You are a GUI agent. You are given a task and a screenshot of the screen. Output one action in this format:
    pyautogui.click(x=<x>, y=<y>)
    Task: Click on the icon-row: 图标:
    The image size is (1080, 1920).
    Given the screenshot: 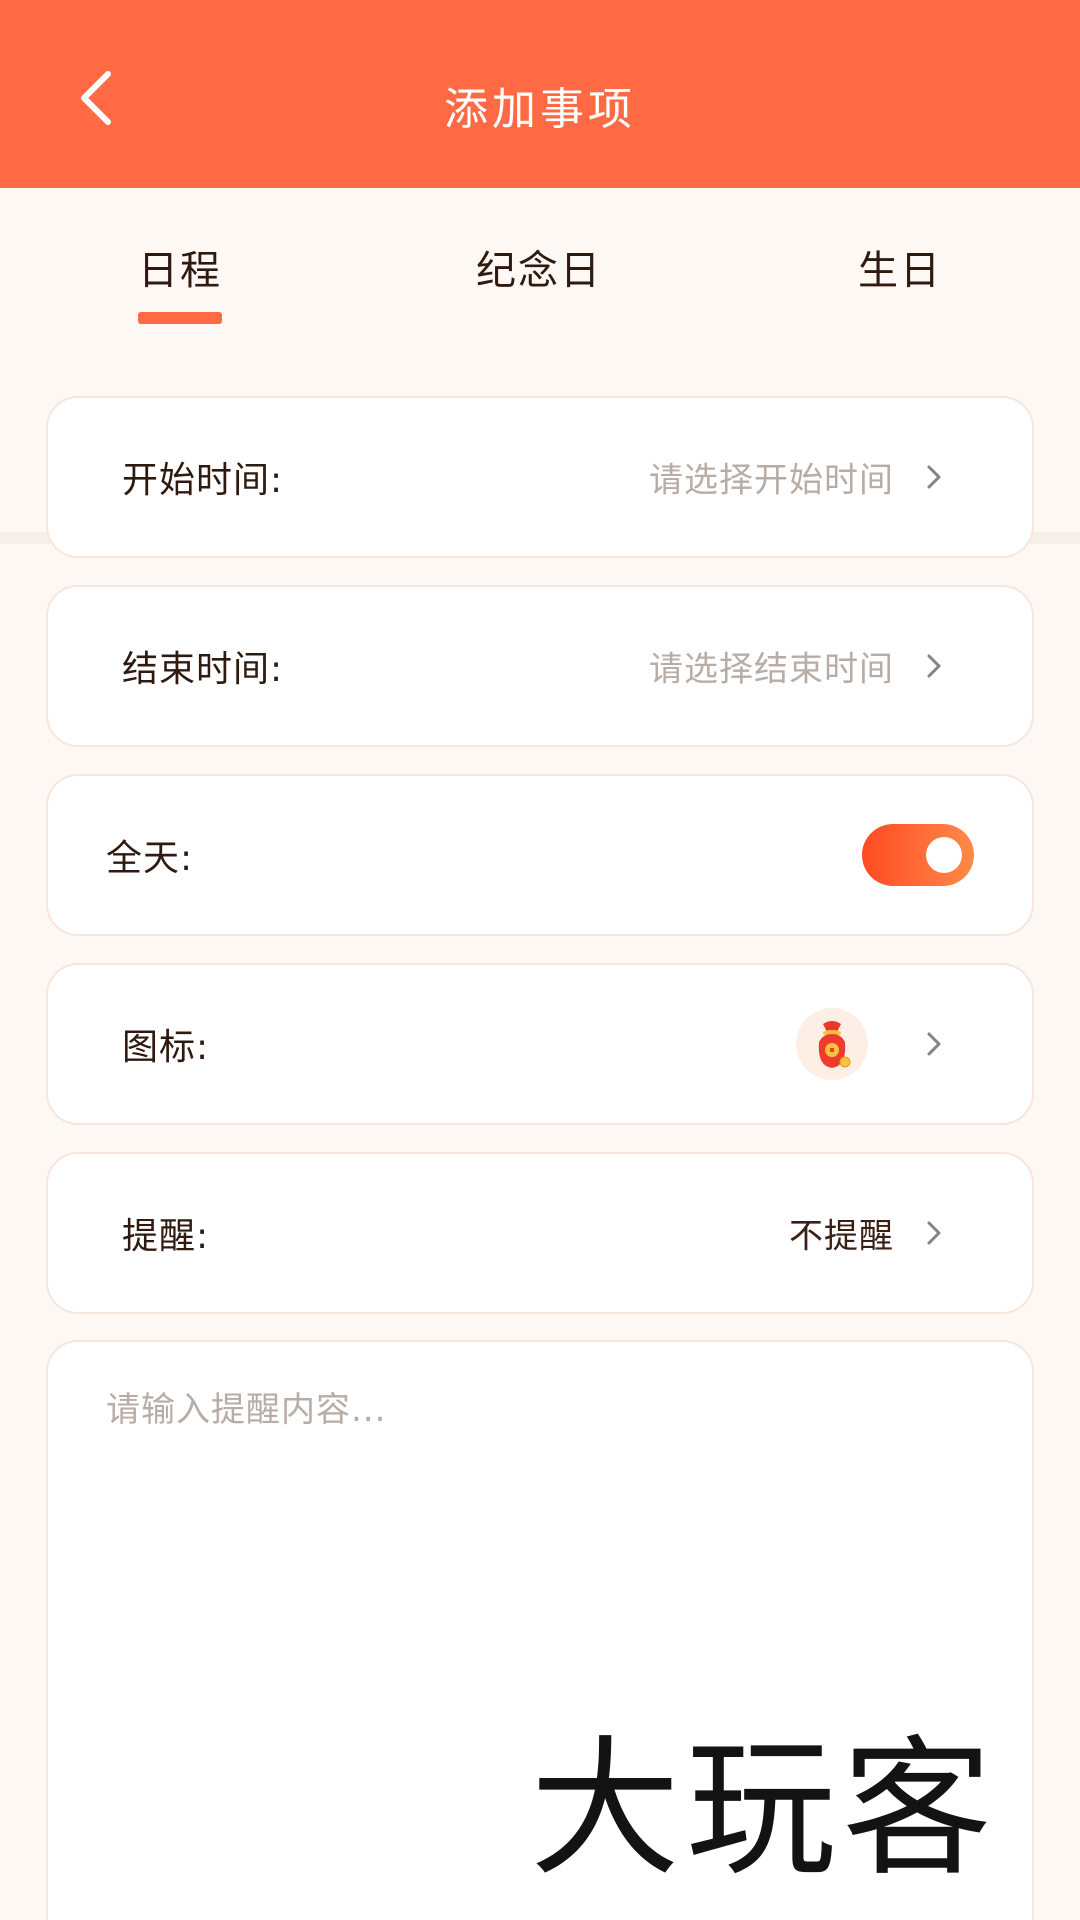 What is the action you would take?
    pyautogui.click(x=540, y=1044)
    